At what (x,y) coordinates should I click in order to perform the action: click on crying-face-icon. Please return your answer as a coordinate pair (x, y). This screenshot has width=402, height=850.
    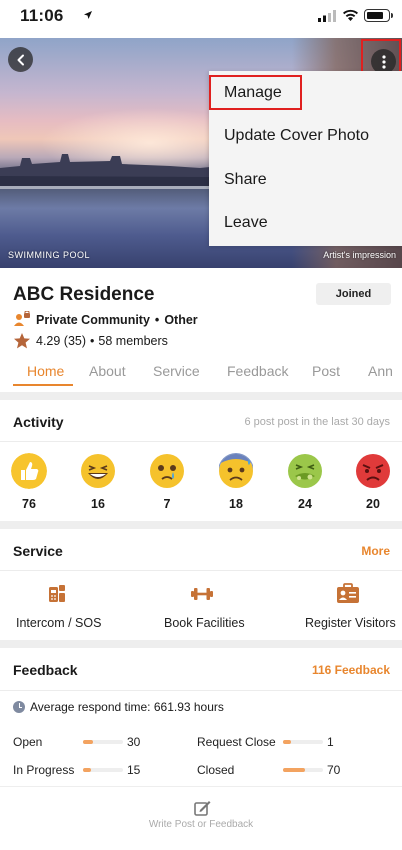
    Looking at the image, I should click on (167, 471).